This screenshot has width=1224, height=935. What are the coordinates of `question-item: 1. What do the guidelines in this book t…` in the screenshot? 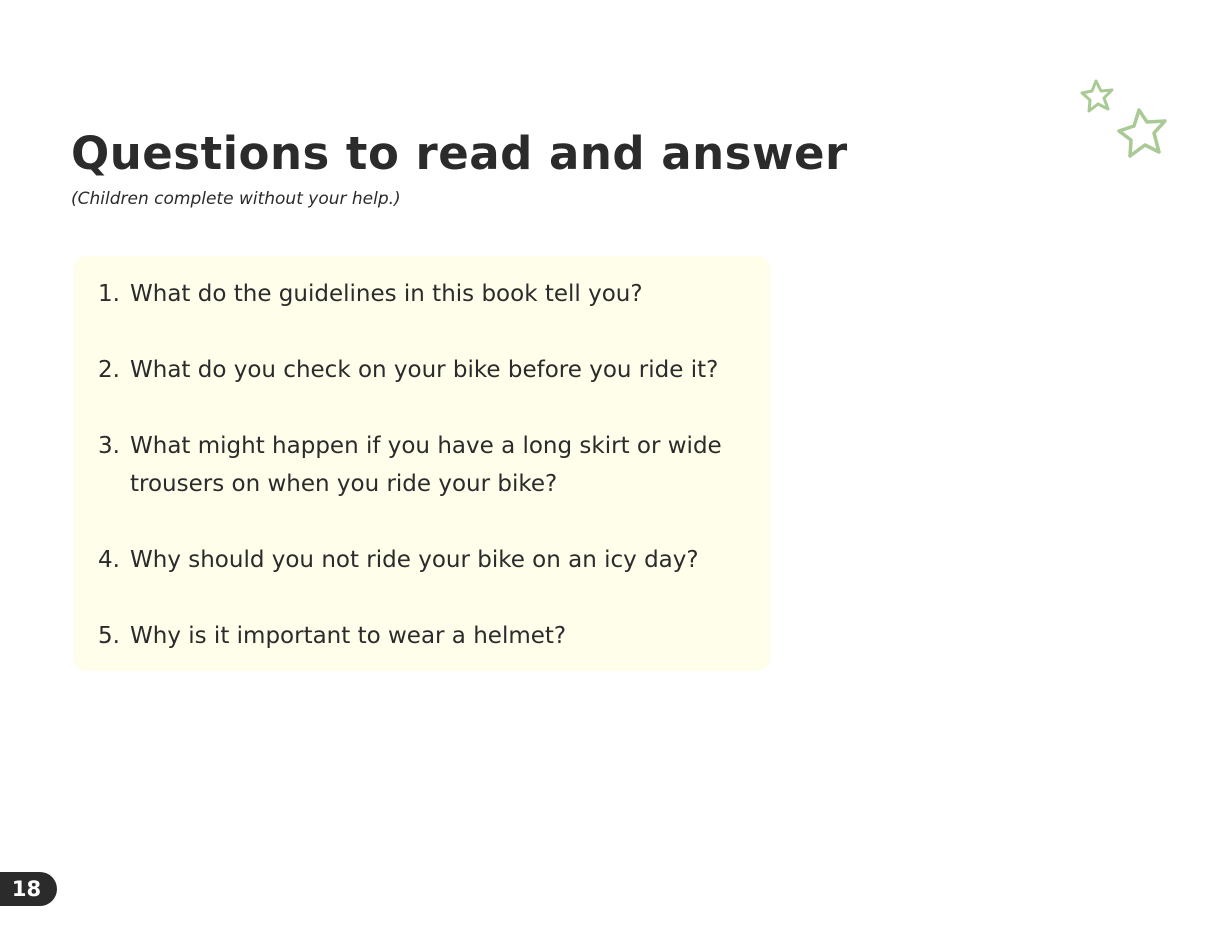 It's located at (428, 294).